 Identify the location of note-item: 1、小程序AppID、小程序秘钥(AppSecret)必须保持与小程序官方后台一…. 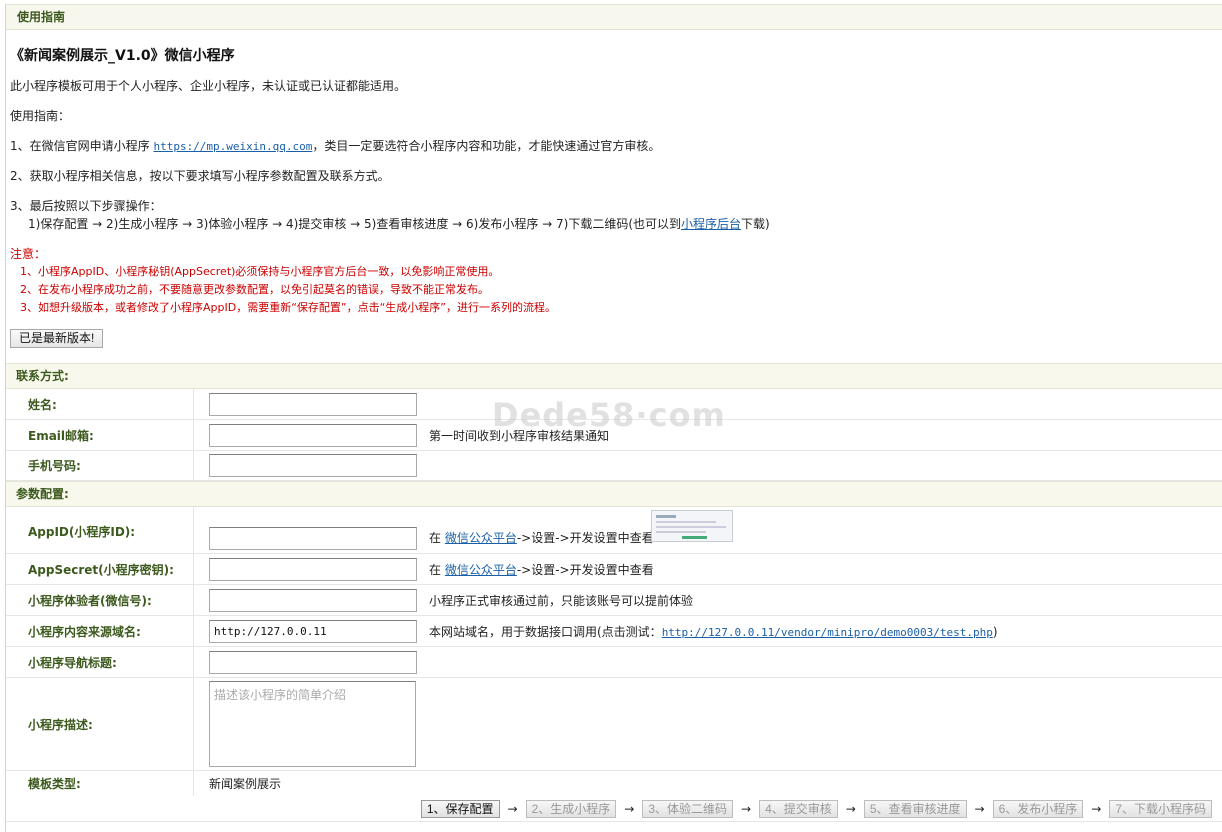
(260, 271).